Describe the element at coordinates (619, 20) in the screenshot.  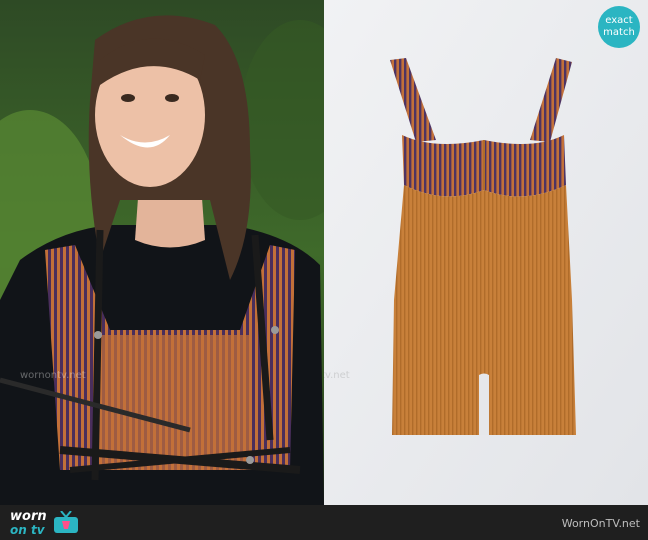
I see `badge-line-1: exact` at that location.